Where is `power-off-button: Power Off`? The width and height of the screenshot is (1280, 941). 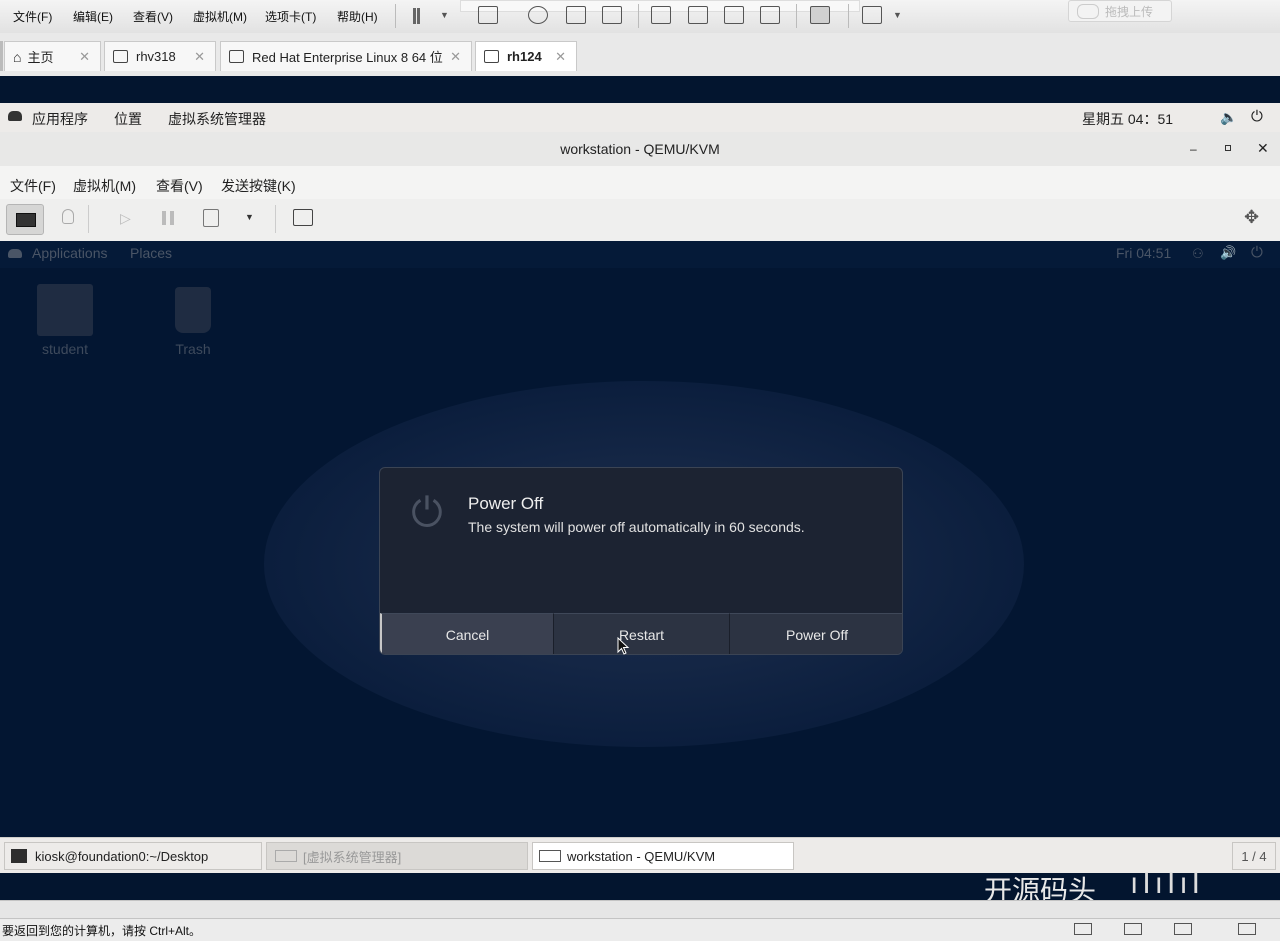
power-off-button: Power Off is located at coordinates (816, 633).